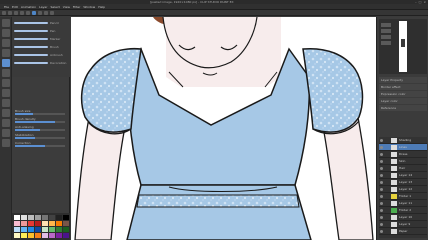 The image size is (428, 240). What do you see at coordinates (41, 113) in the screenshot?
I see `property-row: Brush size` at bounding box center [41, 113].